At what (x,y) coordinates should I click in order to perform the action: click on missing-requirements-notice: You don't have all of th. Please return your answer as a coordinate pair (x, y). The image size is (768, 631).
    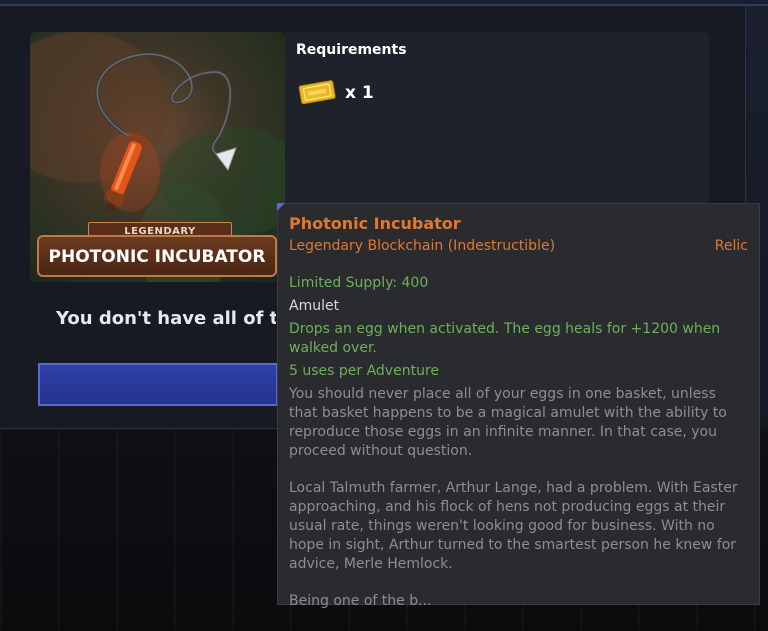
    Looking at the image, I should click on (166, 318).